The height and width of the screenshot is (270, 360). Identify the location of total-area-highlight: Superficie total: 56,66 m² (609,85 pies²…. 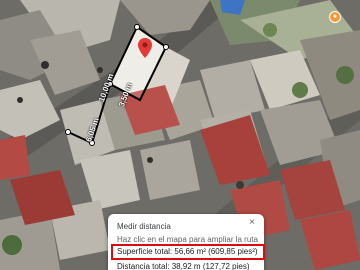
(188, 252).